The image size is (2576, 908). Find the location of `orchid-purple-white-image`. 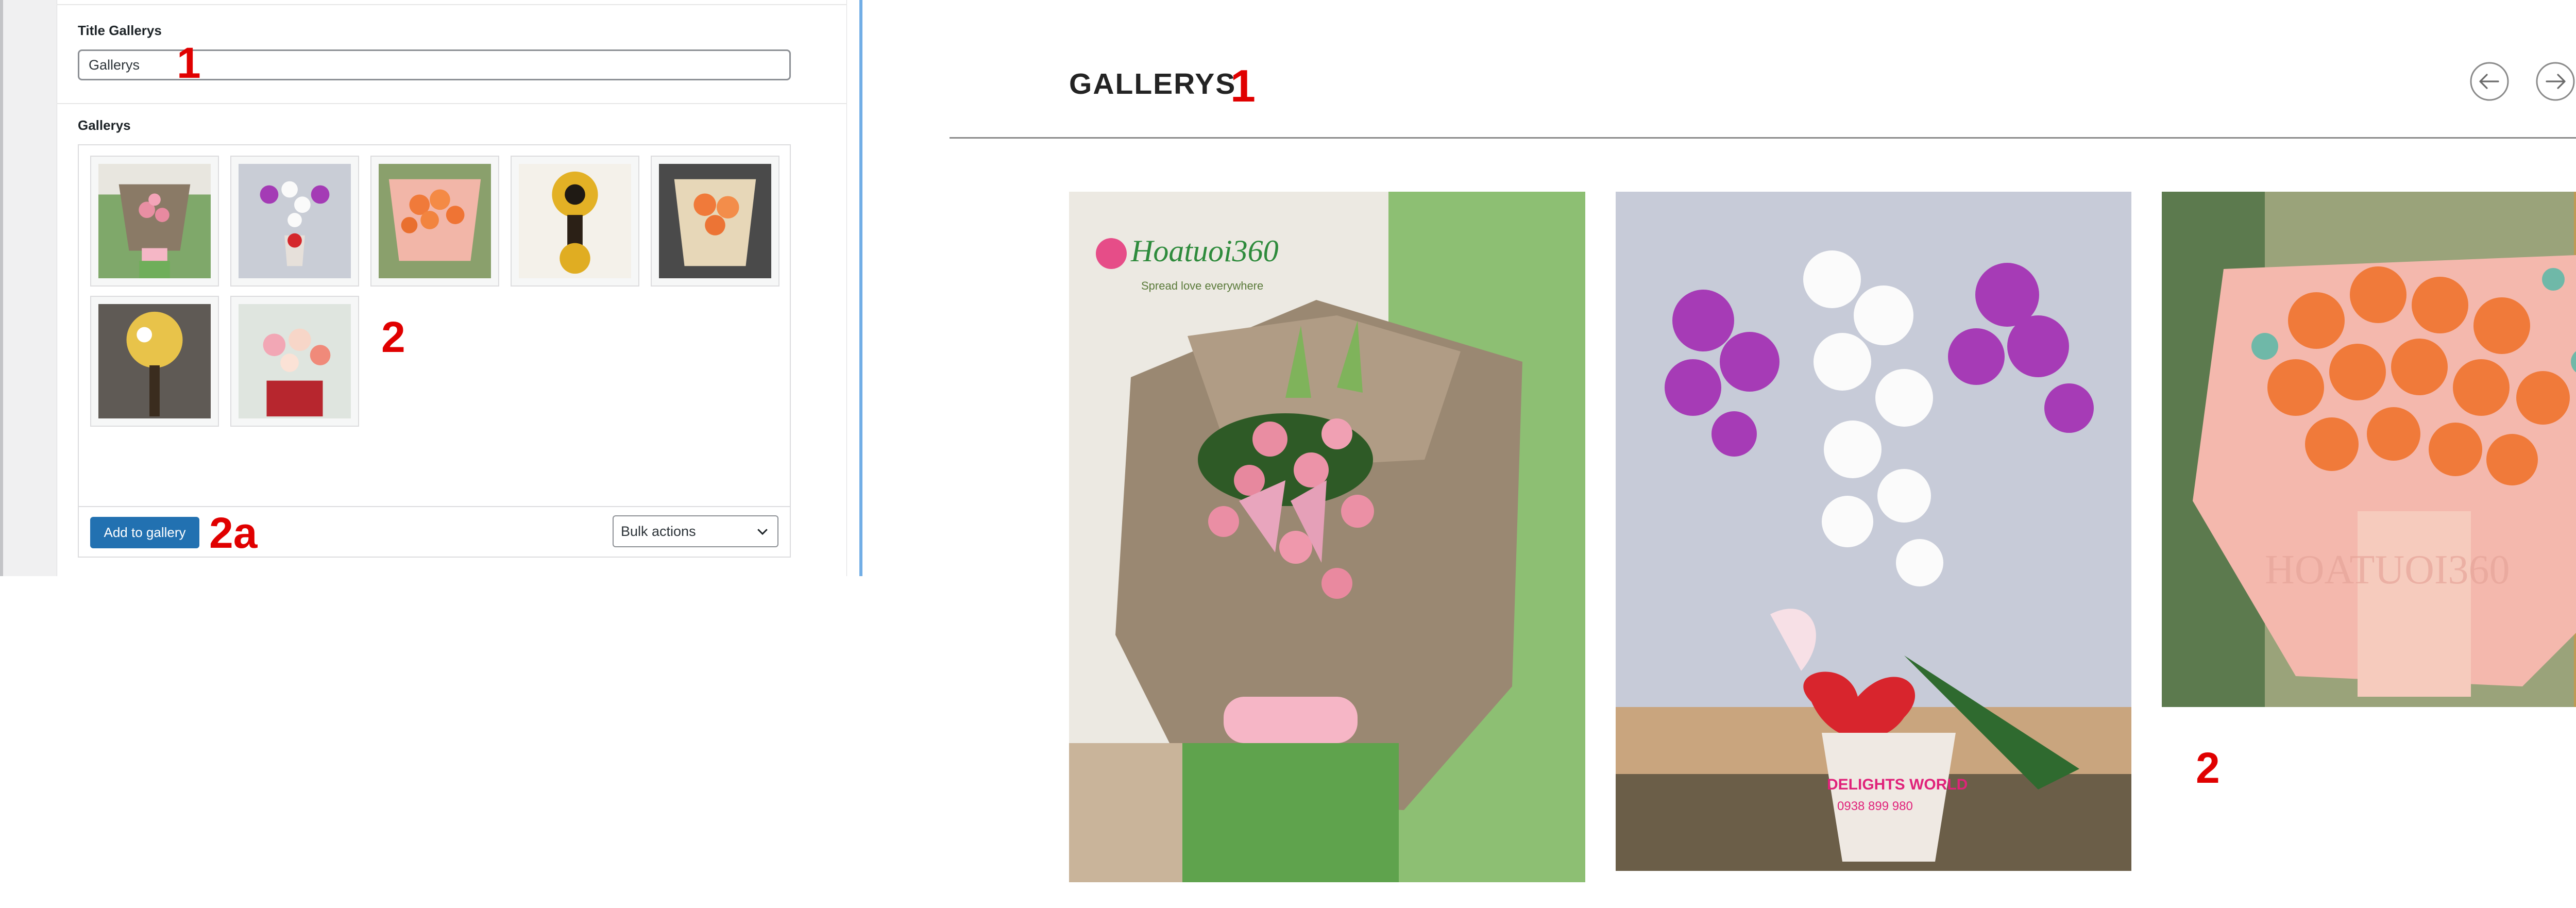

orchid-purple-white-image is located at coordinates (295, 221).